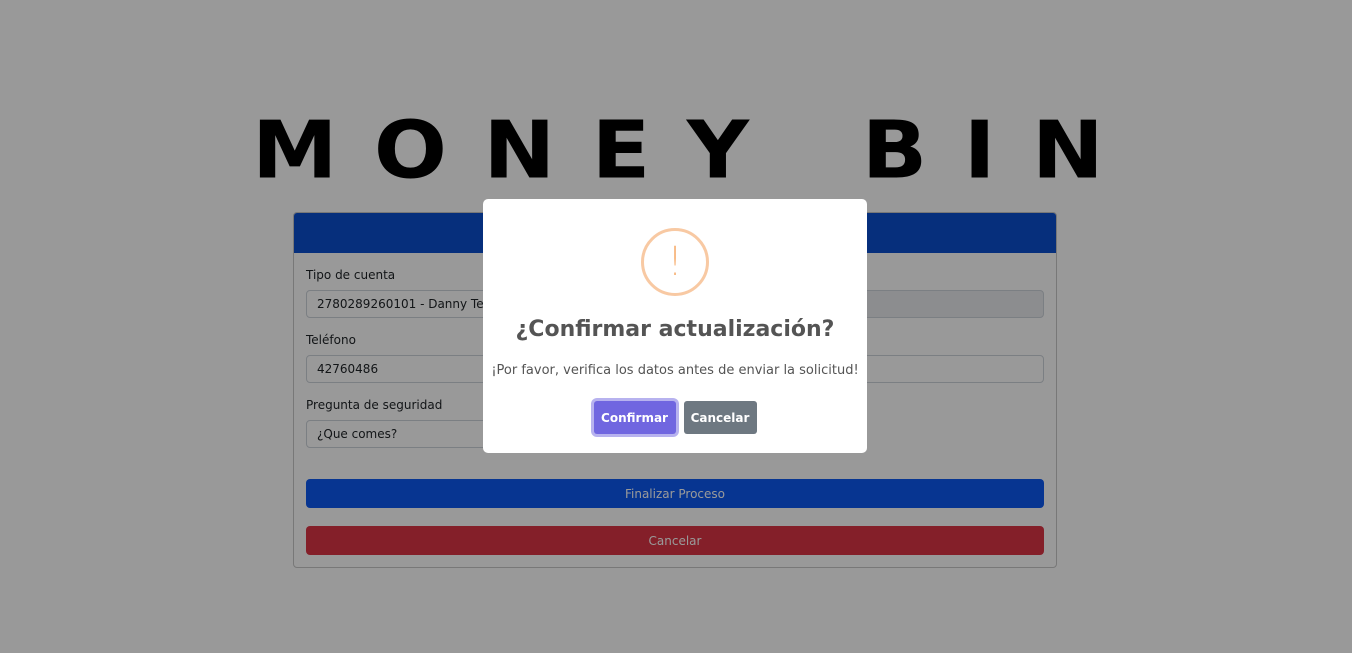  Describe the element at coordinates (634, 417) in the screenshot. I see `confirm-button: Confirmar` at that location.